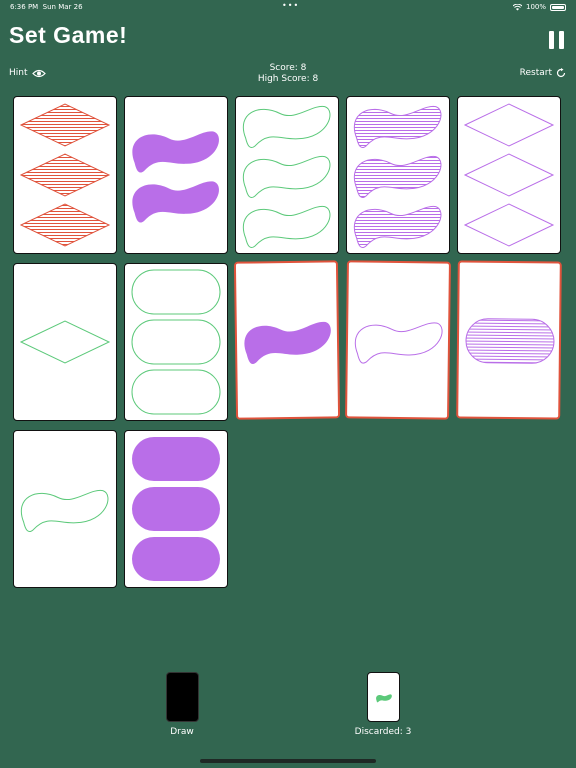 The height and width of the screenshot is (768, 576). What do you see at coordinates (18, 73) in the screenshot?
I see `hint-label: Hint` at bounding box center [18, 73].